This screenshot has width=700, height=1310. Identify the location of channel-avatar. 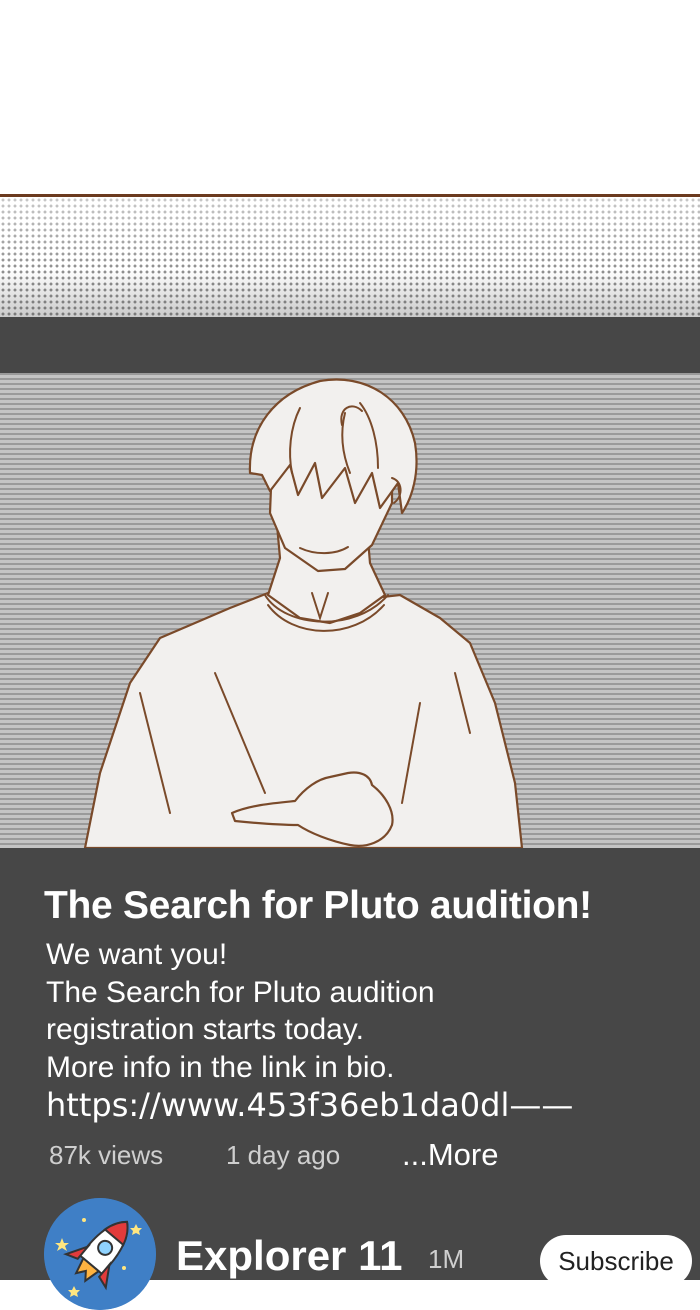
(100, 1254).